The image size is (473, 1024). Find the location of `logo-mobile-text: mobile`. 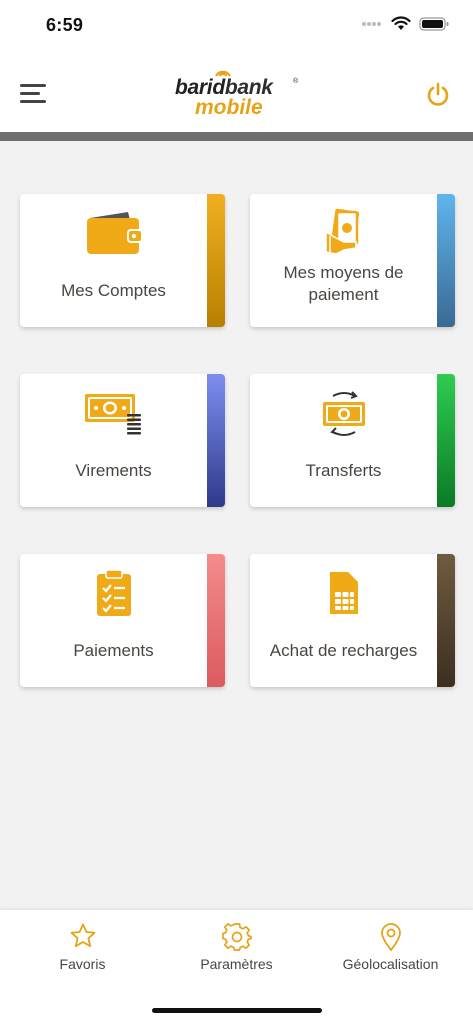

logo-mobile-text: mobile is located at coordinates (229, 107).